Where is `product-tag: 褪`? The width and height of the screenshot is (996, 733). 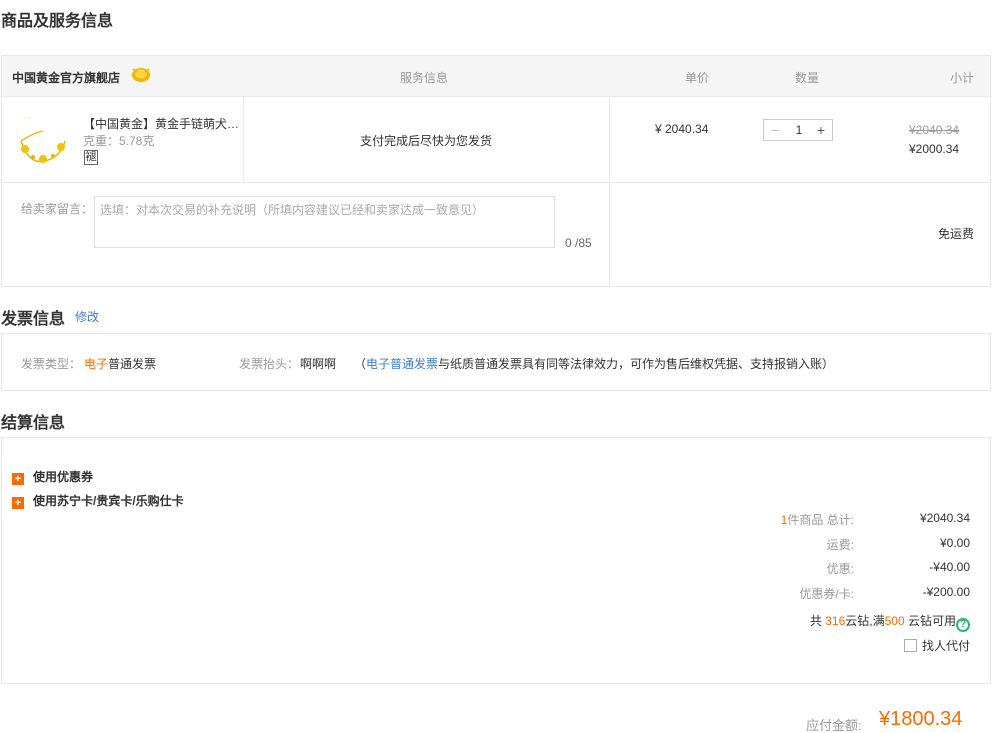 product-tag: 褪 is located at coordinates (91, 157).